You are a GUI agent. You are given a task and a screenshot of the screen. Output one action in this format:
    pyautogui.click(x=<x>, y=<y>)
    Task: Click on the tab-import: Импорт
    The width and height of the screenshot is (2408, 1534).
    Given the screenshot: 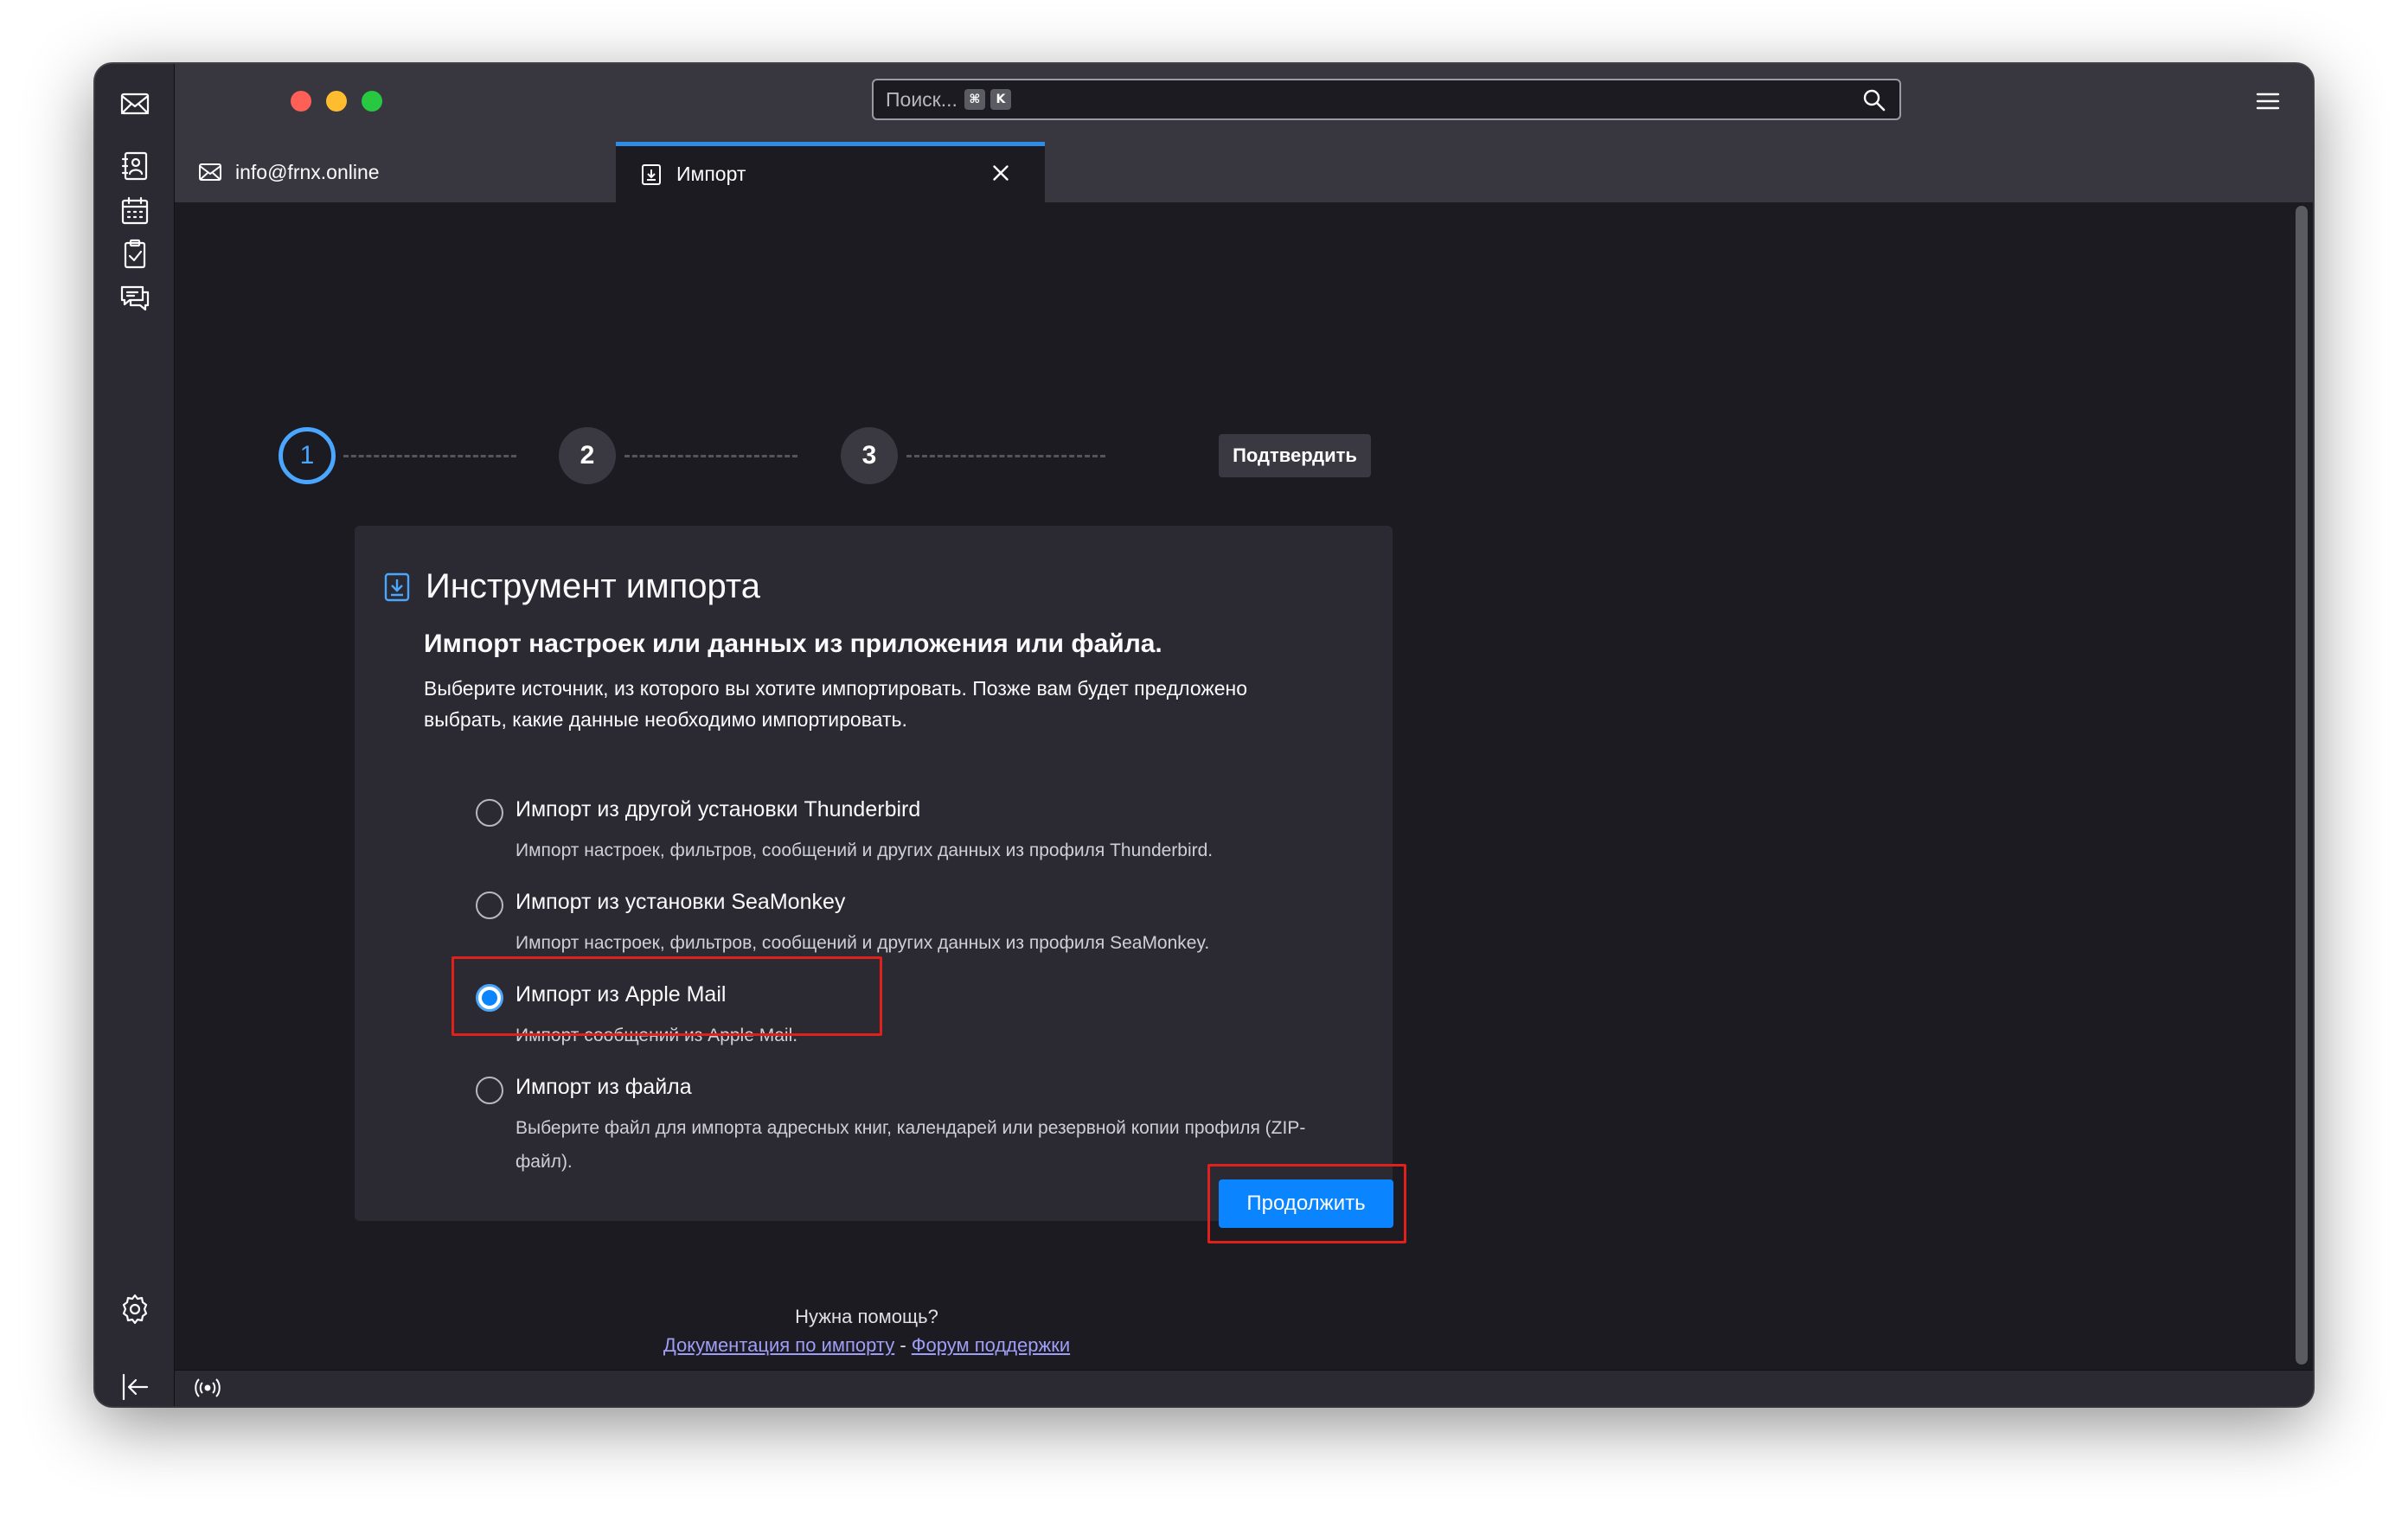 What is the action you would take?
    pyautogui.click(x=830, y=172)
    